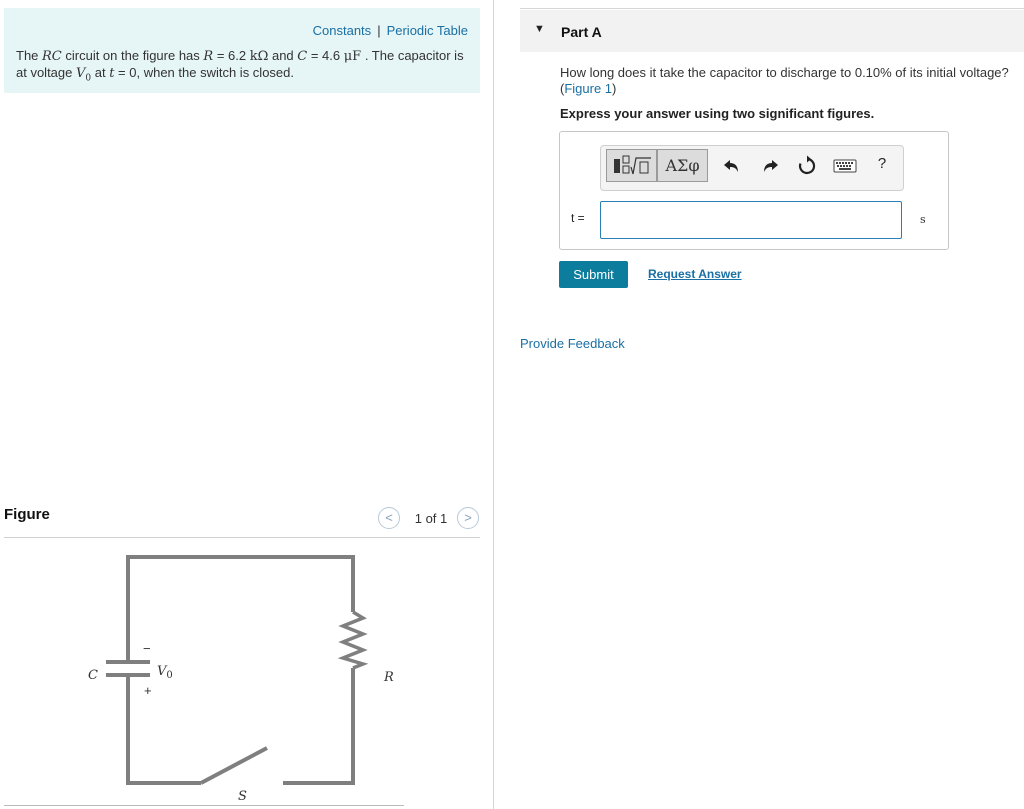  Describe the element at coordinates (772, 8) in the screenshot. I see `part-top-divider` at that location.